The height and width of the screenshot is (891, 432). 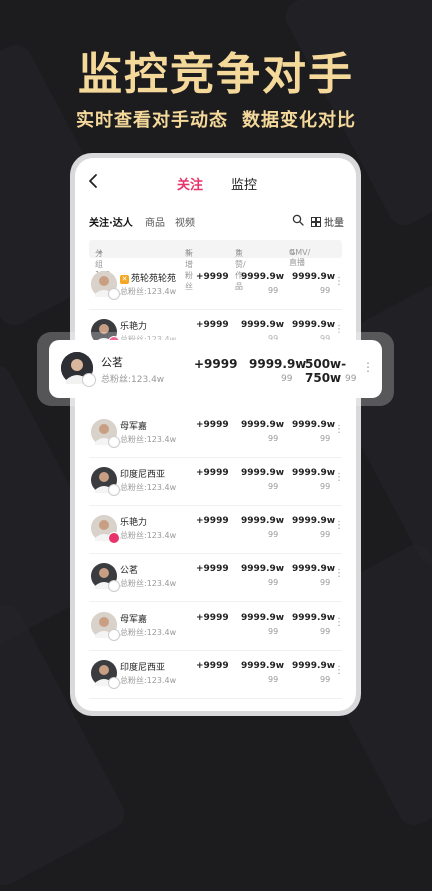 What do you see at coordinates (334, 223) in the screenshot?
I see `batch-label: 批量` at bounding box center [334, 223].